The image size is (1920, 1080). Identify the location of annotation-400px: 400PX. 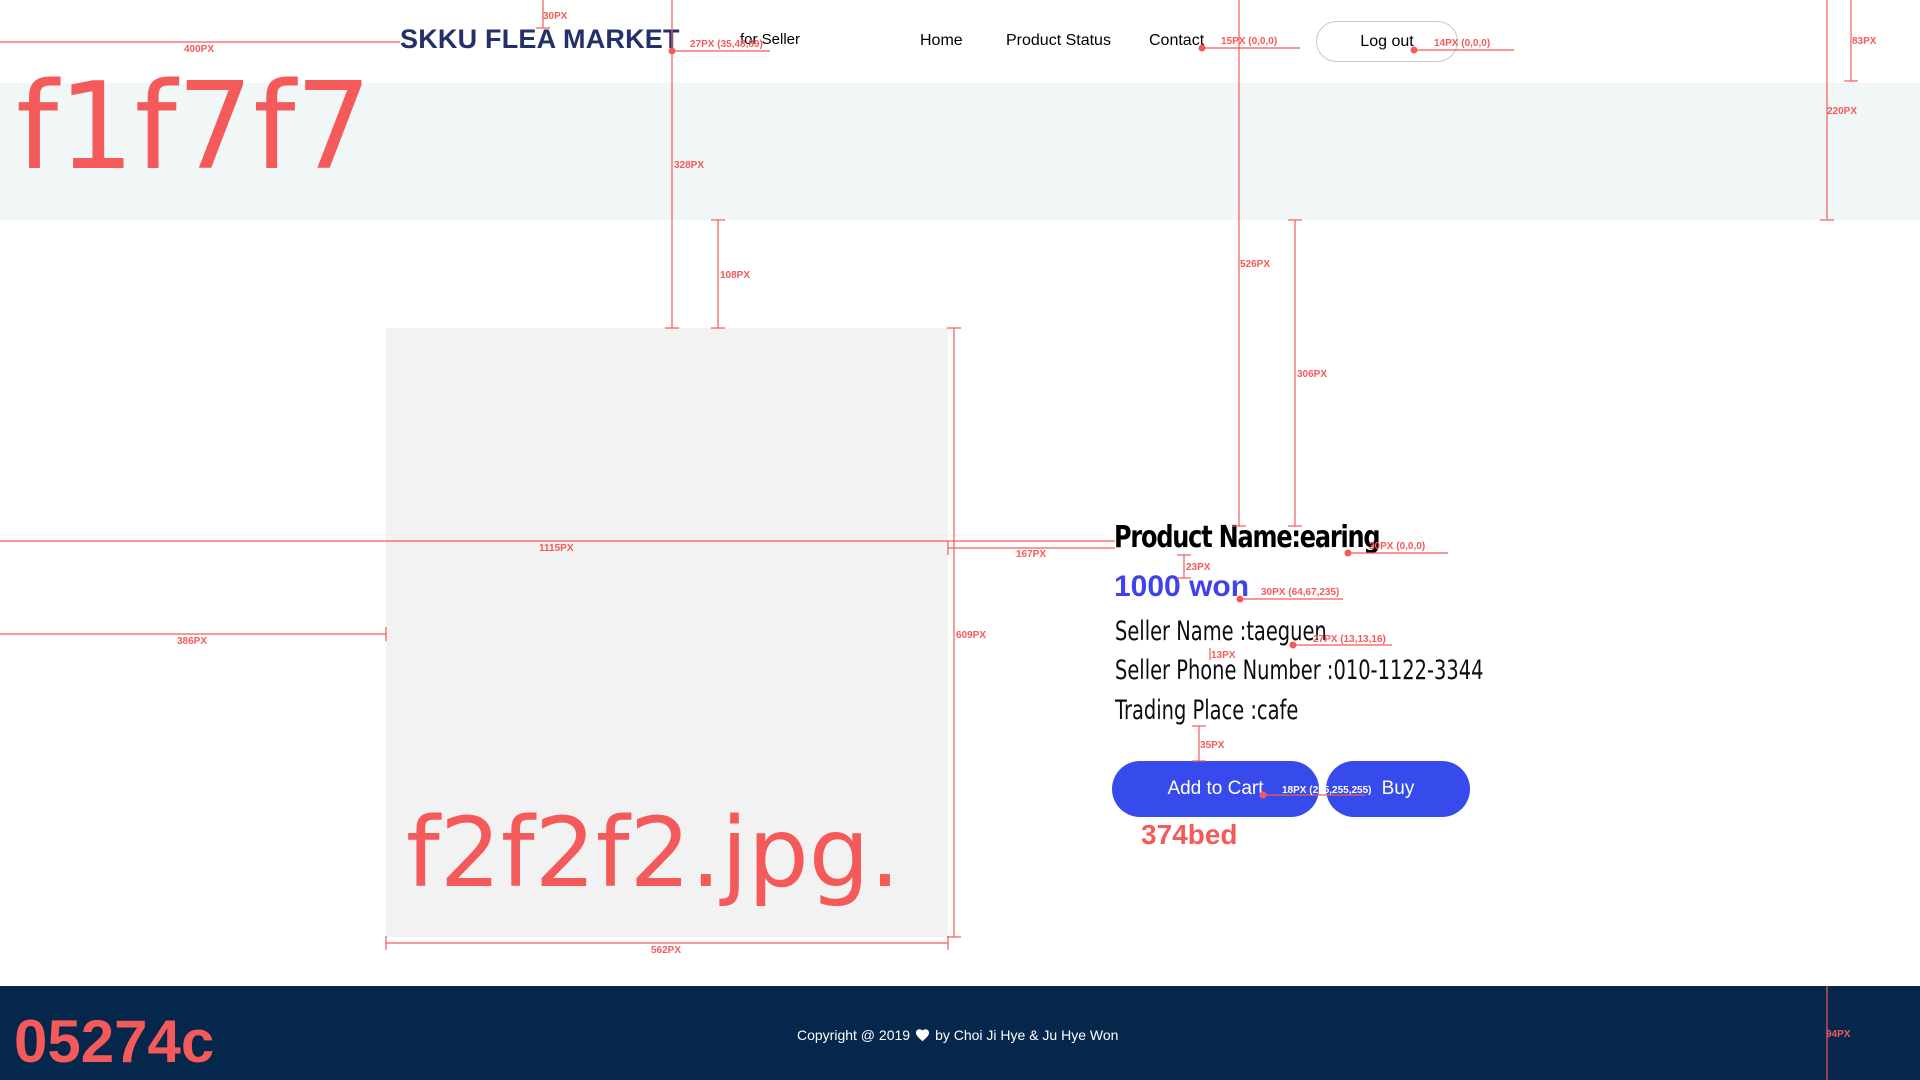
(199, 49).